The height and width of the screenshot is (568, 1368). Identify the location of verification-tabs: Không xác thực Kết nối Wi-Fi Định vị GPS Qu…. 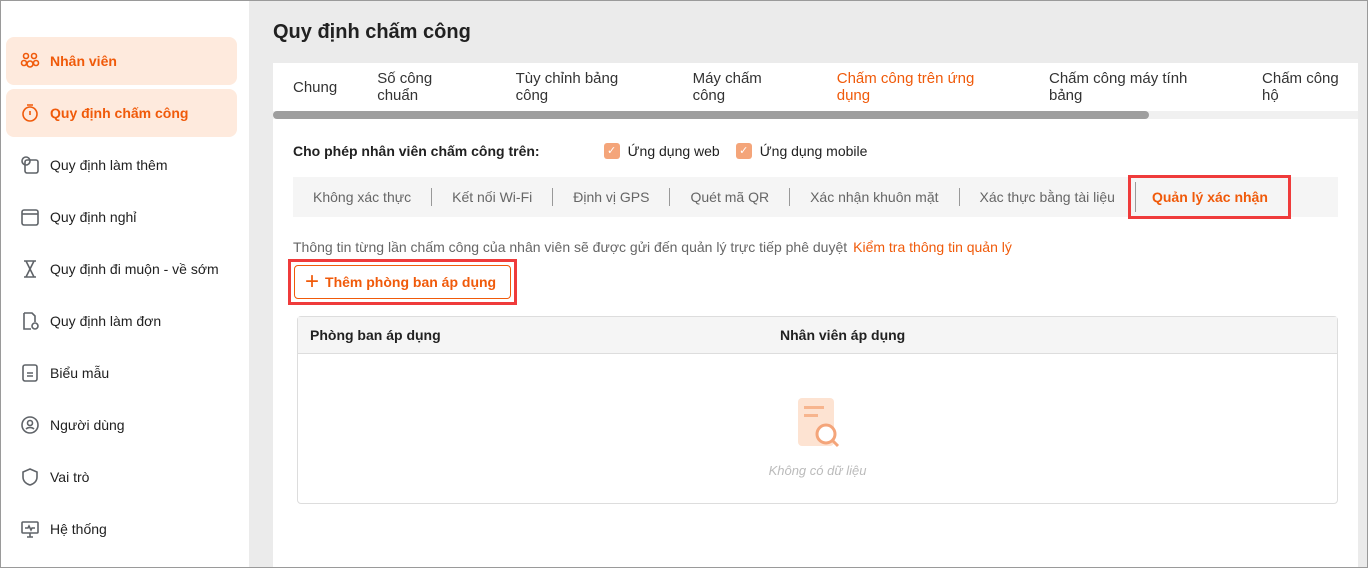
(815, 197).